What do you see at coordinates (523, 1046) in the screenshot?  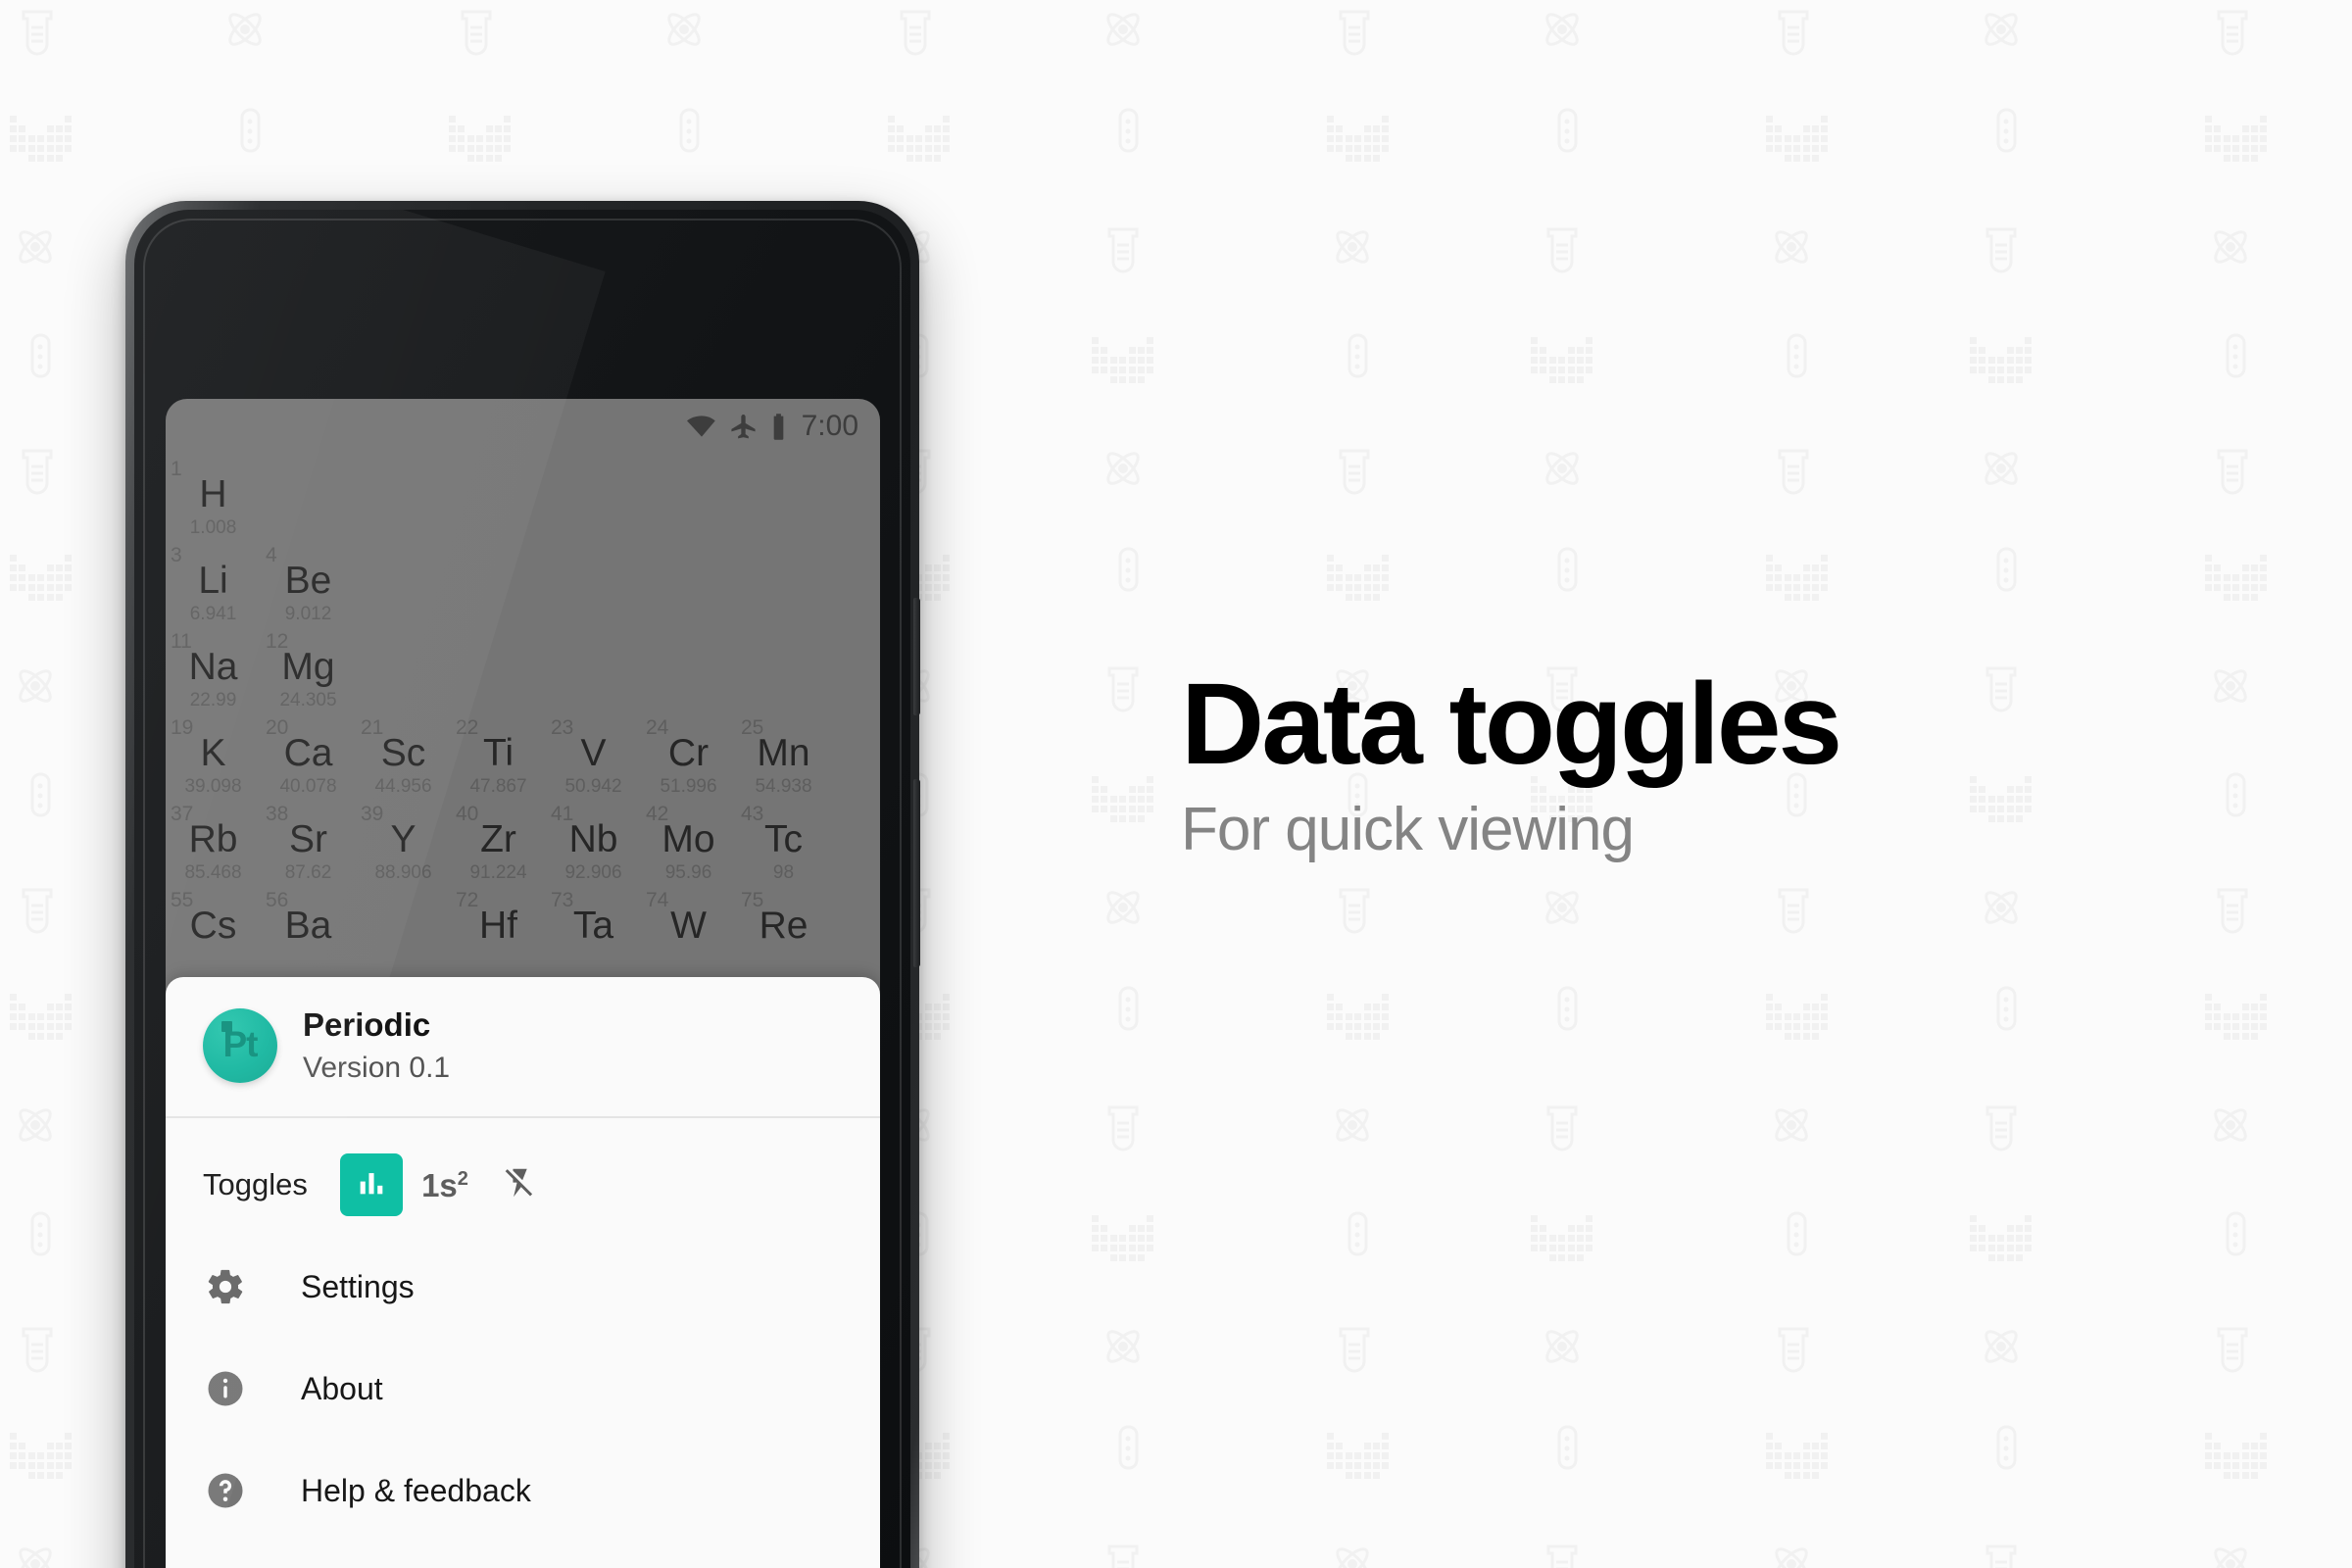 I see `app-header: Pt Periodic Version 0.1` at bounding box center [523, 1046].